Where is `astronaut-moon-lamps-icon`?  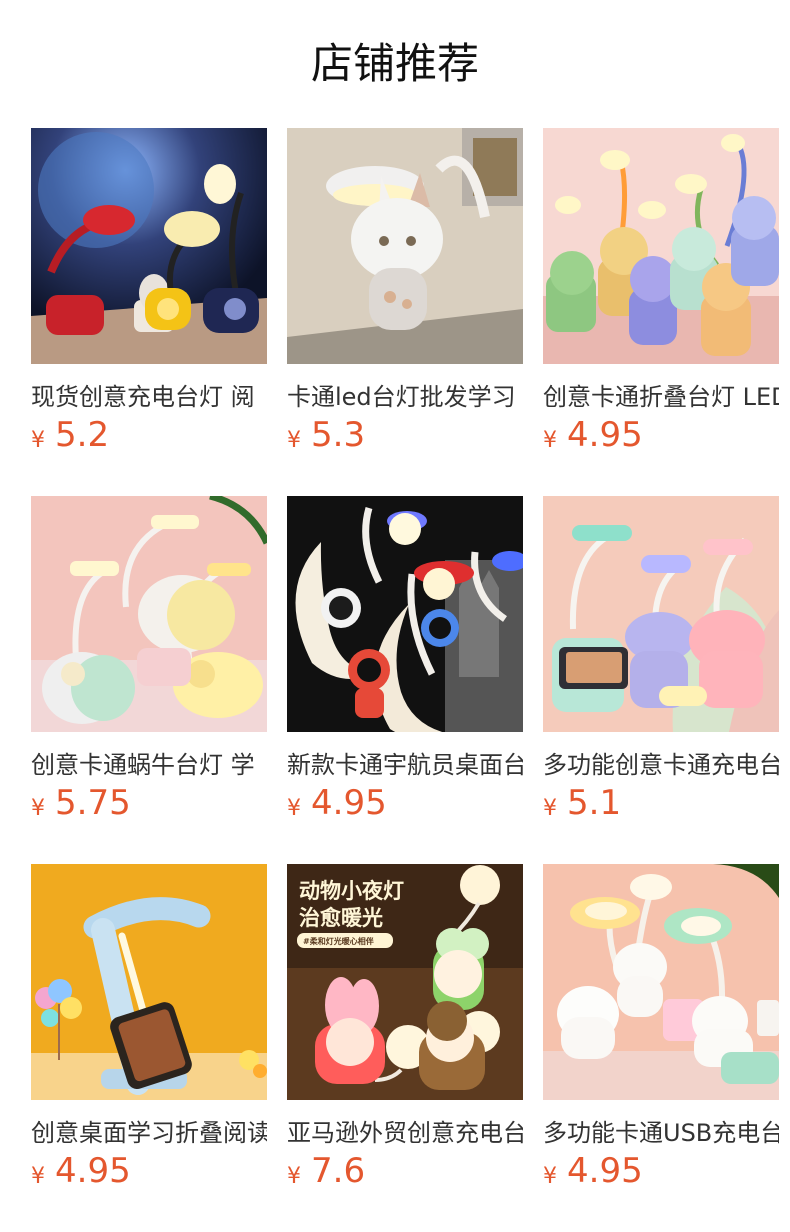
astronaut-moon-lamps-icon is located at coordinates (405, 614).